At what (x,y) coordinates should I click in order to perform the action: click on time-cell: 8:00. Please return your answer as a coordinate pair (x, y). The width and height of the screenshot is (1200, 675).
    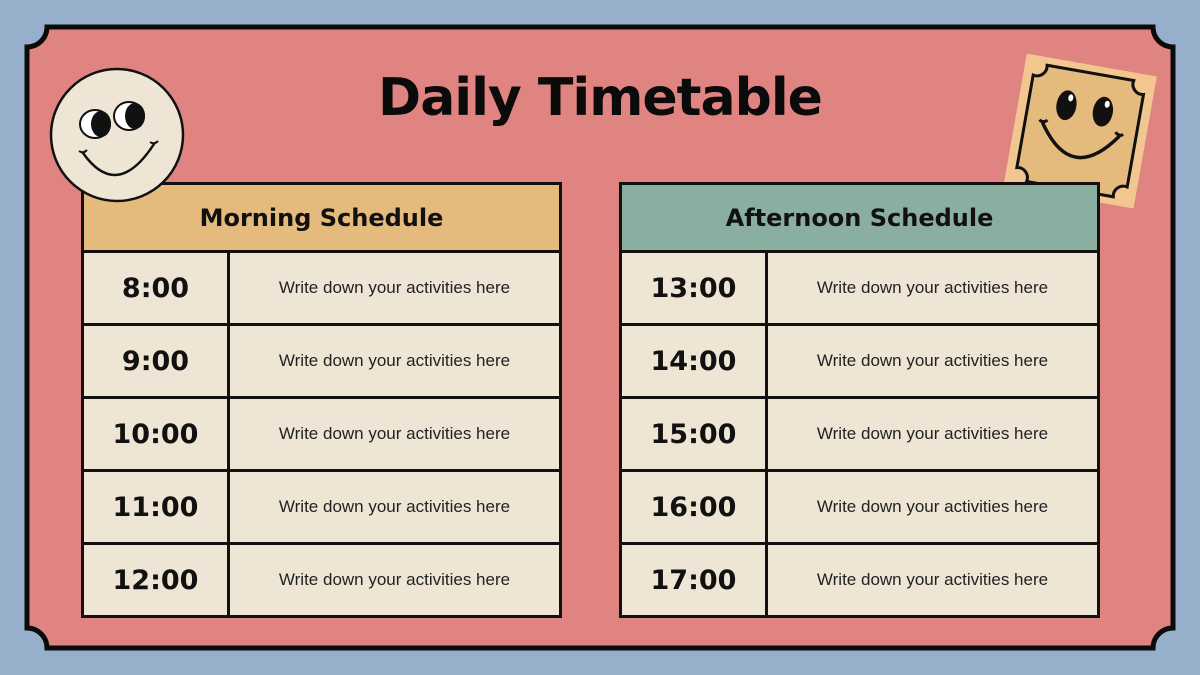
    Looking at the image, I should click on (157, 288).